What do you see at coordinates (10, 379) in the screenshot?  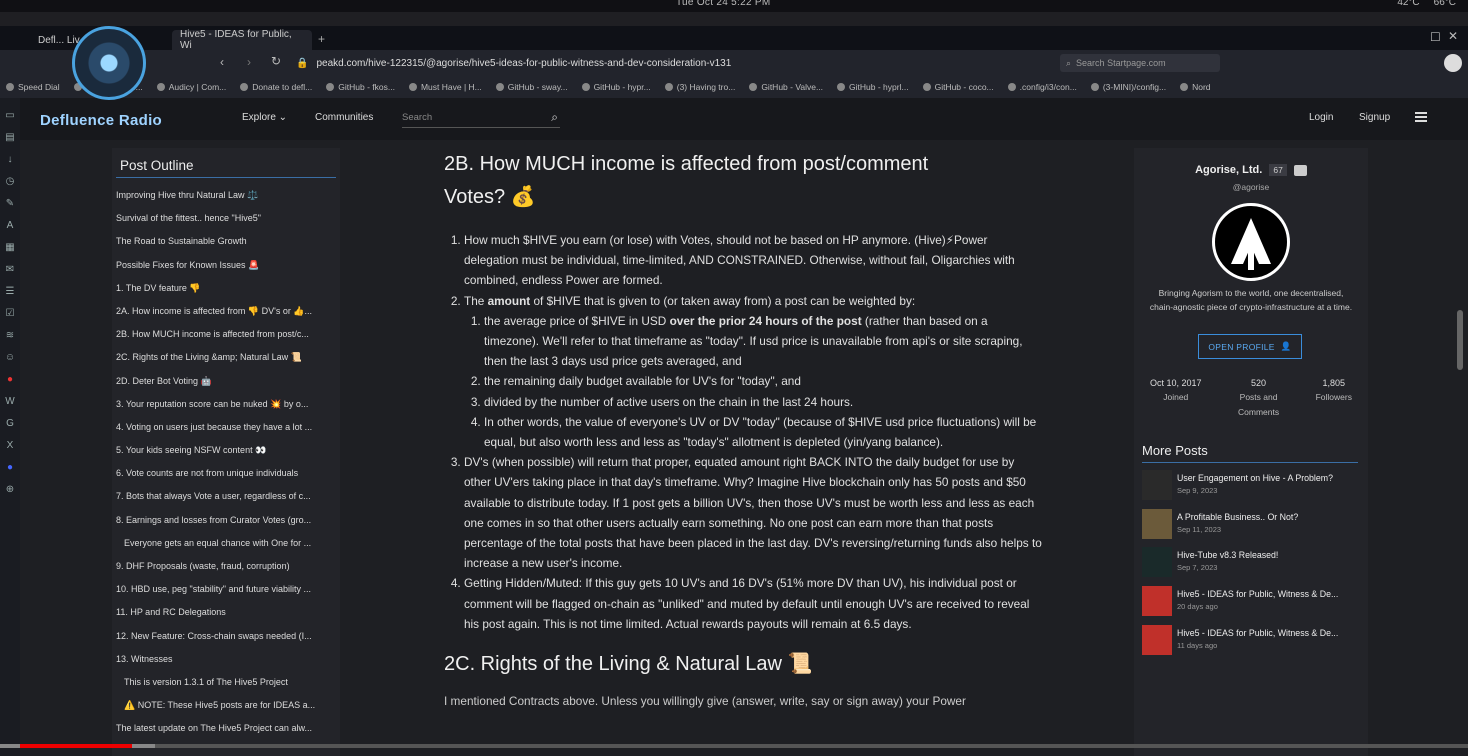 I see `vivaldi-icon: ●` at bounding box center [10, 379].